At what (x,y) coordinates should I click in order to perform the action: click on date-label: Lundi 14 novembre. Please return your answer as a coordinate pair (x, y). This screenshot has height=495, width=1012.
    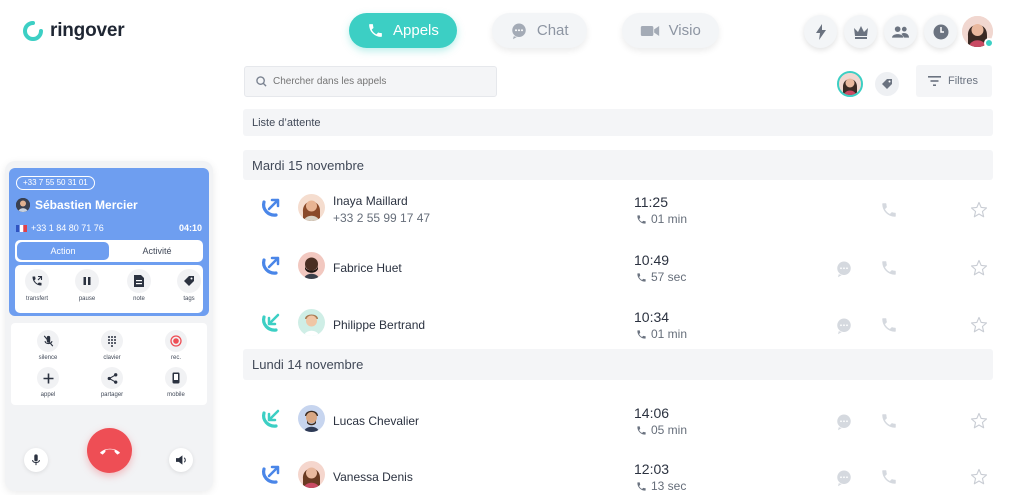
    Looking at the image, I should click on (308, 364).